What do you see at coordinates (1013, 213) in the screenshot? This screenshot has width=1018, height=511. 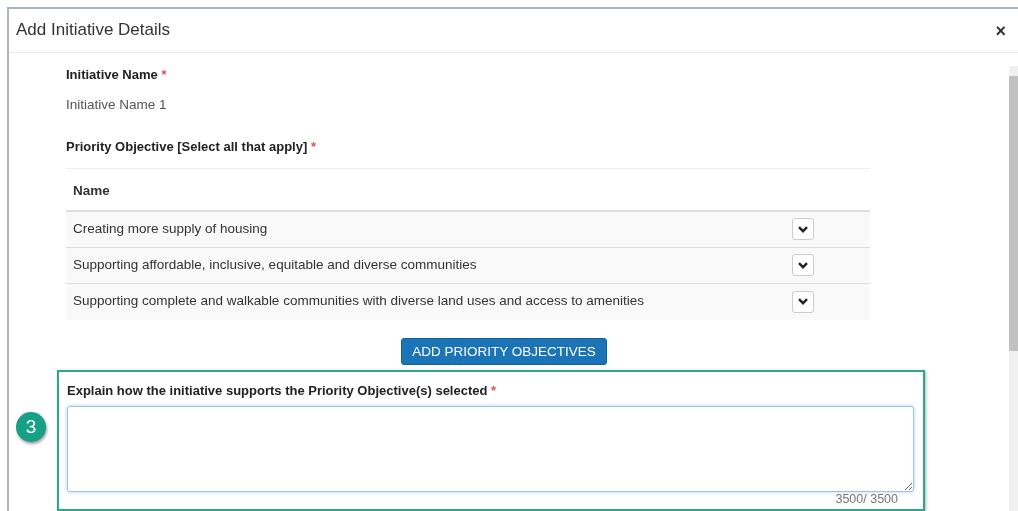 I see `scrollbar-thumb` at bounding box center [1013, 213].